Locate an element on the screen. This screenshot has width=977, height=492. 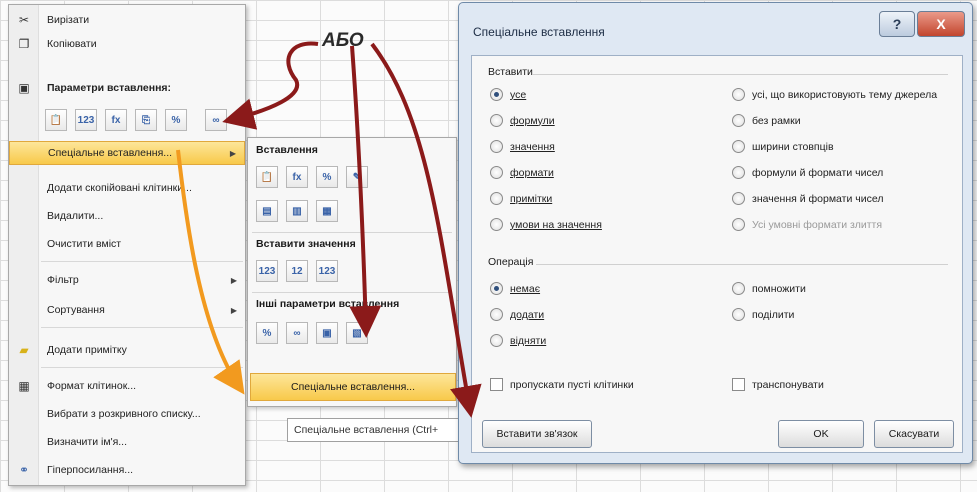
menu-item-clear-contents: Очистити вміст is located at coordinates (127, 244).